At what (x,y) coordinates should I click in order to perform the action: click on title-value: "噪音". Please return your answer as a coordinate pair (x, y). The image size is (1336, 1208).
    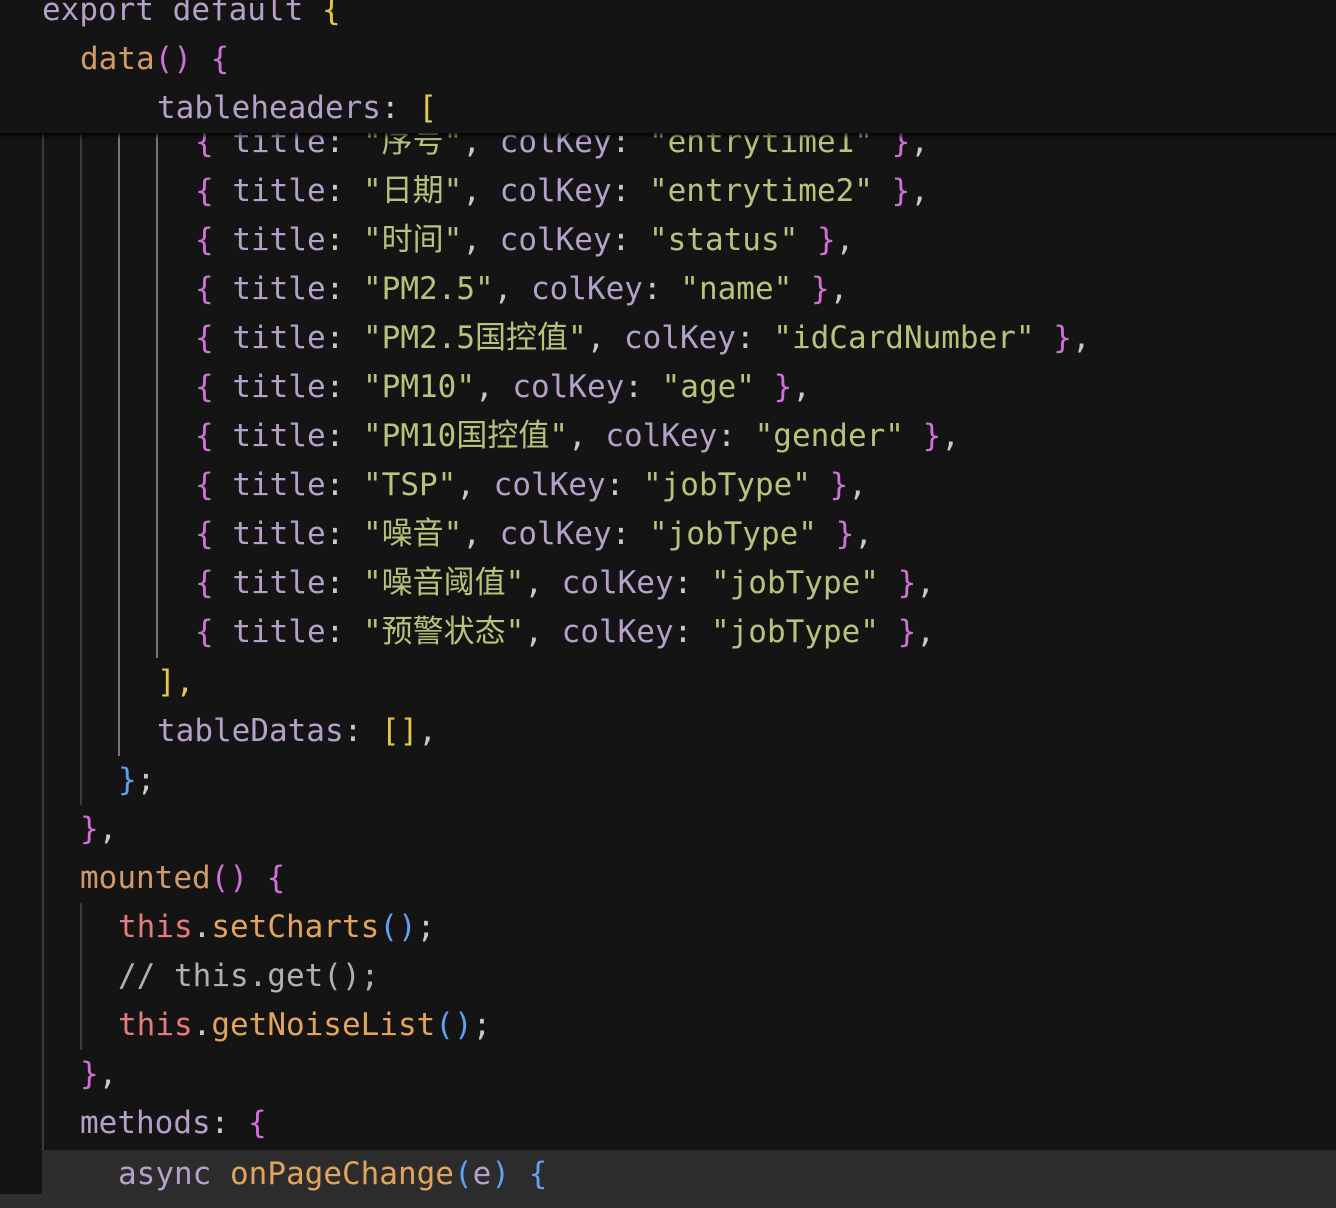
    Looking at the image, I should click on (413, 534).